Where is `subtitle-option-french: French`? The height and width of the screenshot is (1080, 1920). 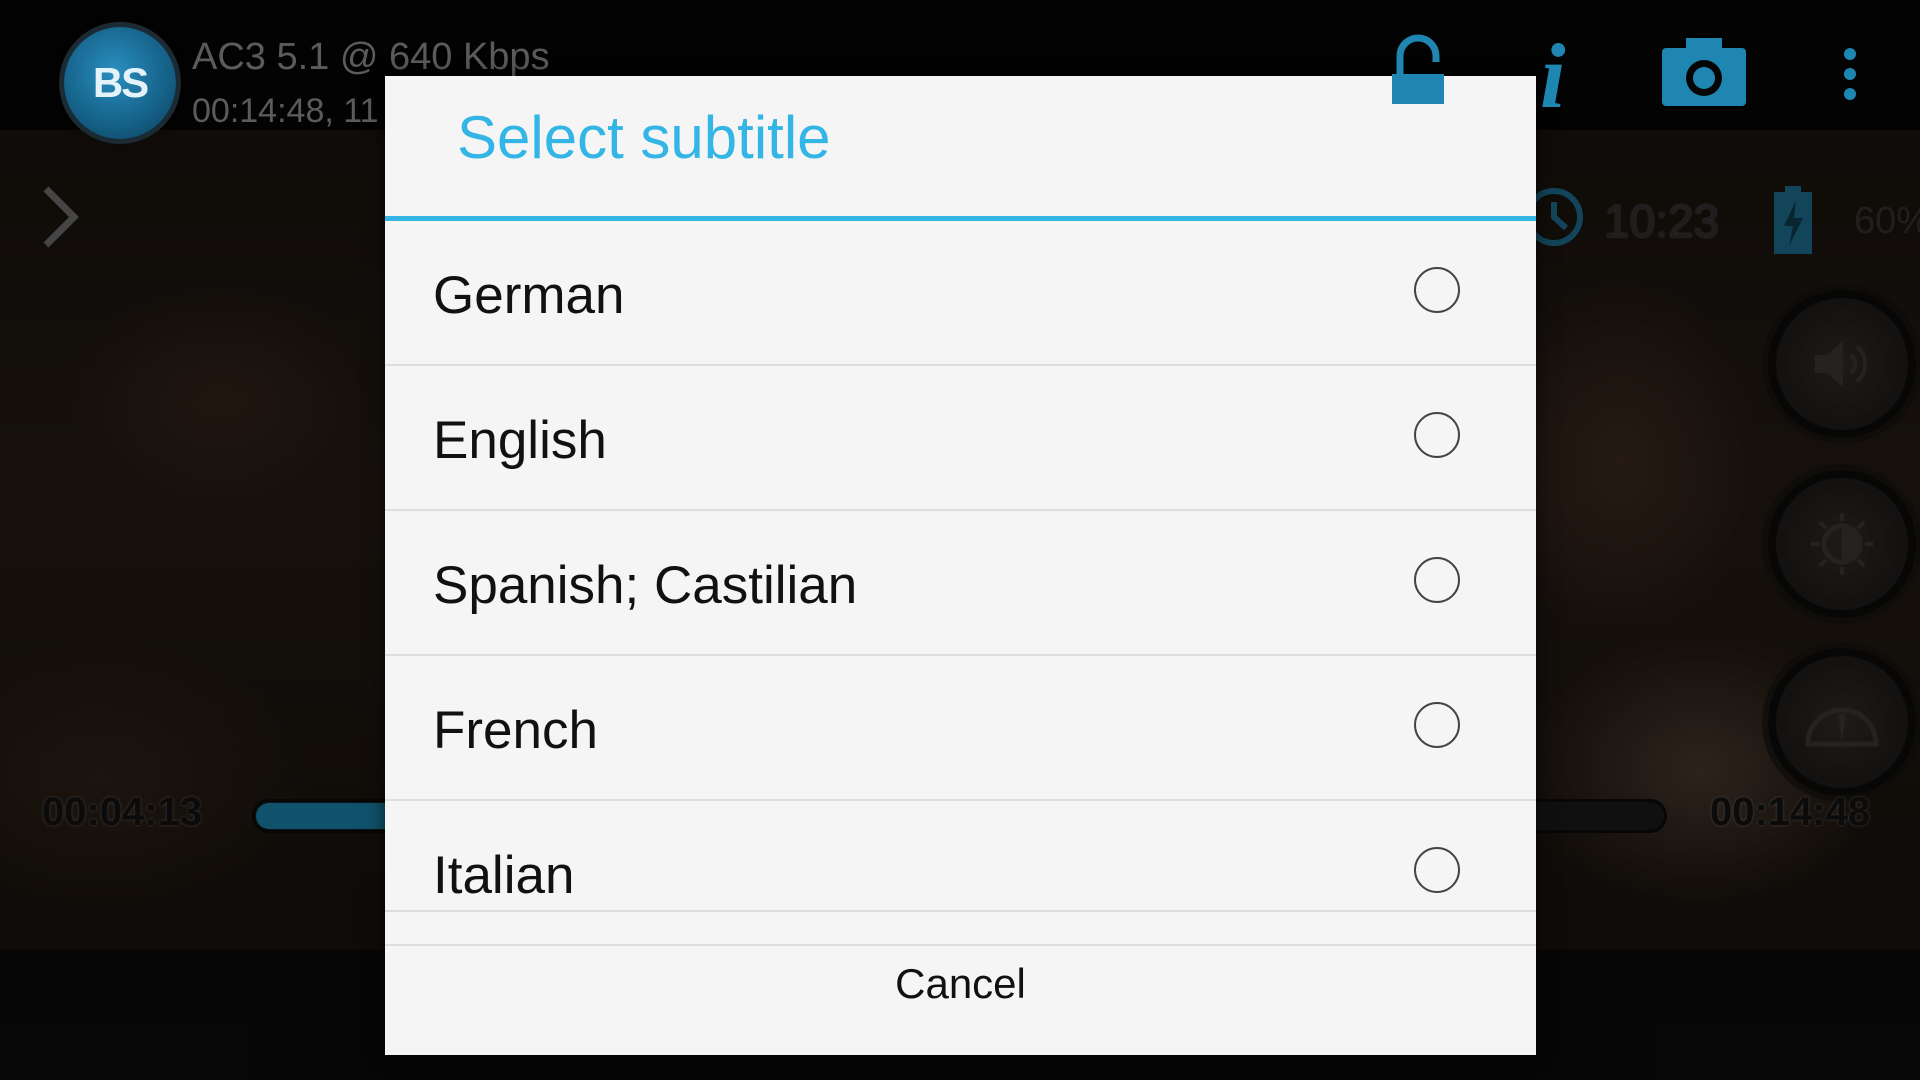 subtitle-option-french: French is located at coordinates (960, 728).